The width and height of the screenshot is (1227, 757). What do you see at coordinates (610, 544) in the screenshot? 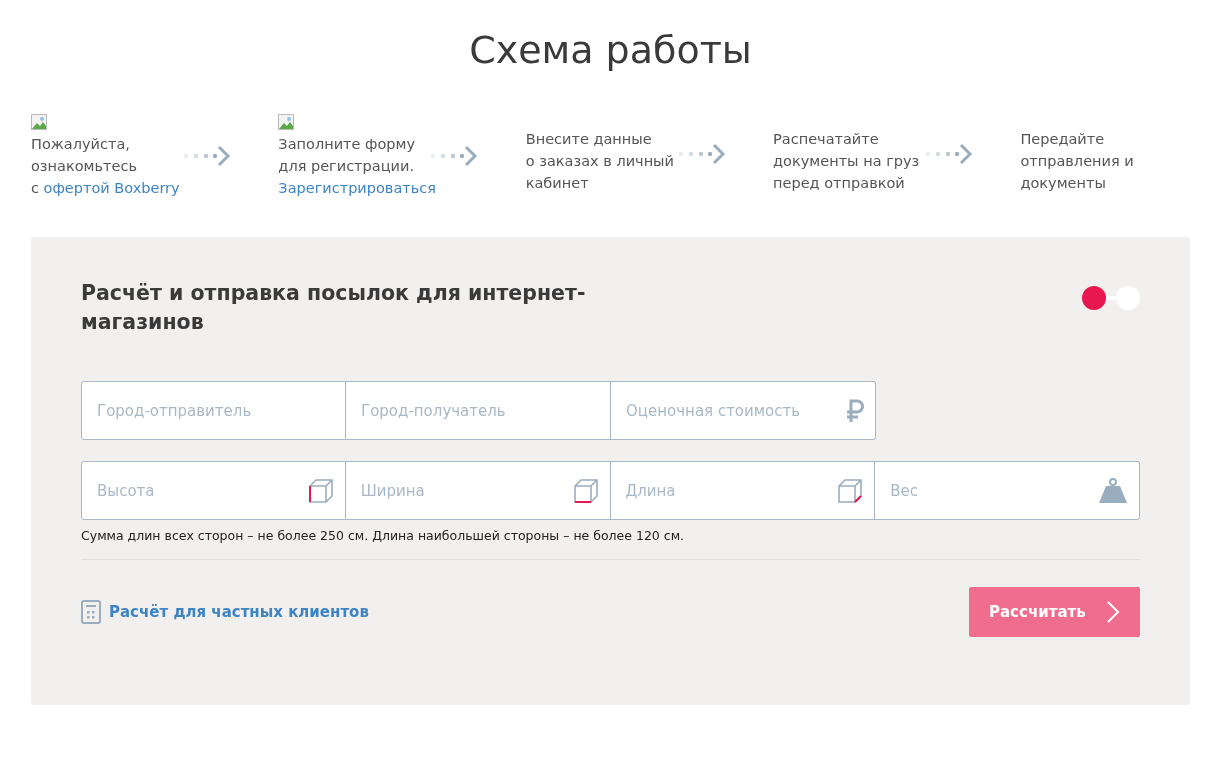
I see `size-note: Сумма длин всех сторон – не более 250 см. Длина наибольшей стороны – не более 120 см.` at bounding box center [610, 544].